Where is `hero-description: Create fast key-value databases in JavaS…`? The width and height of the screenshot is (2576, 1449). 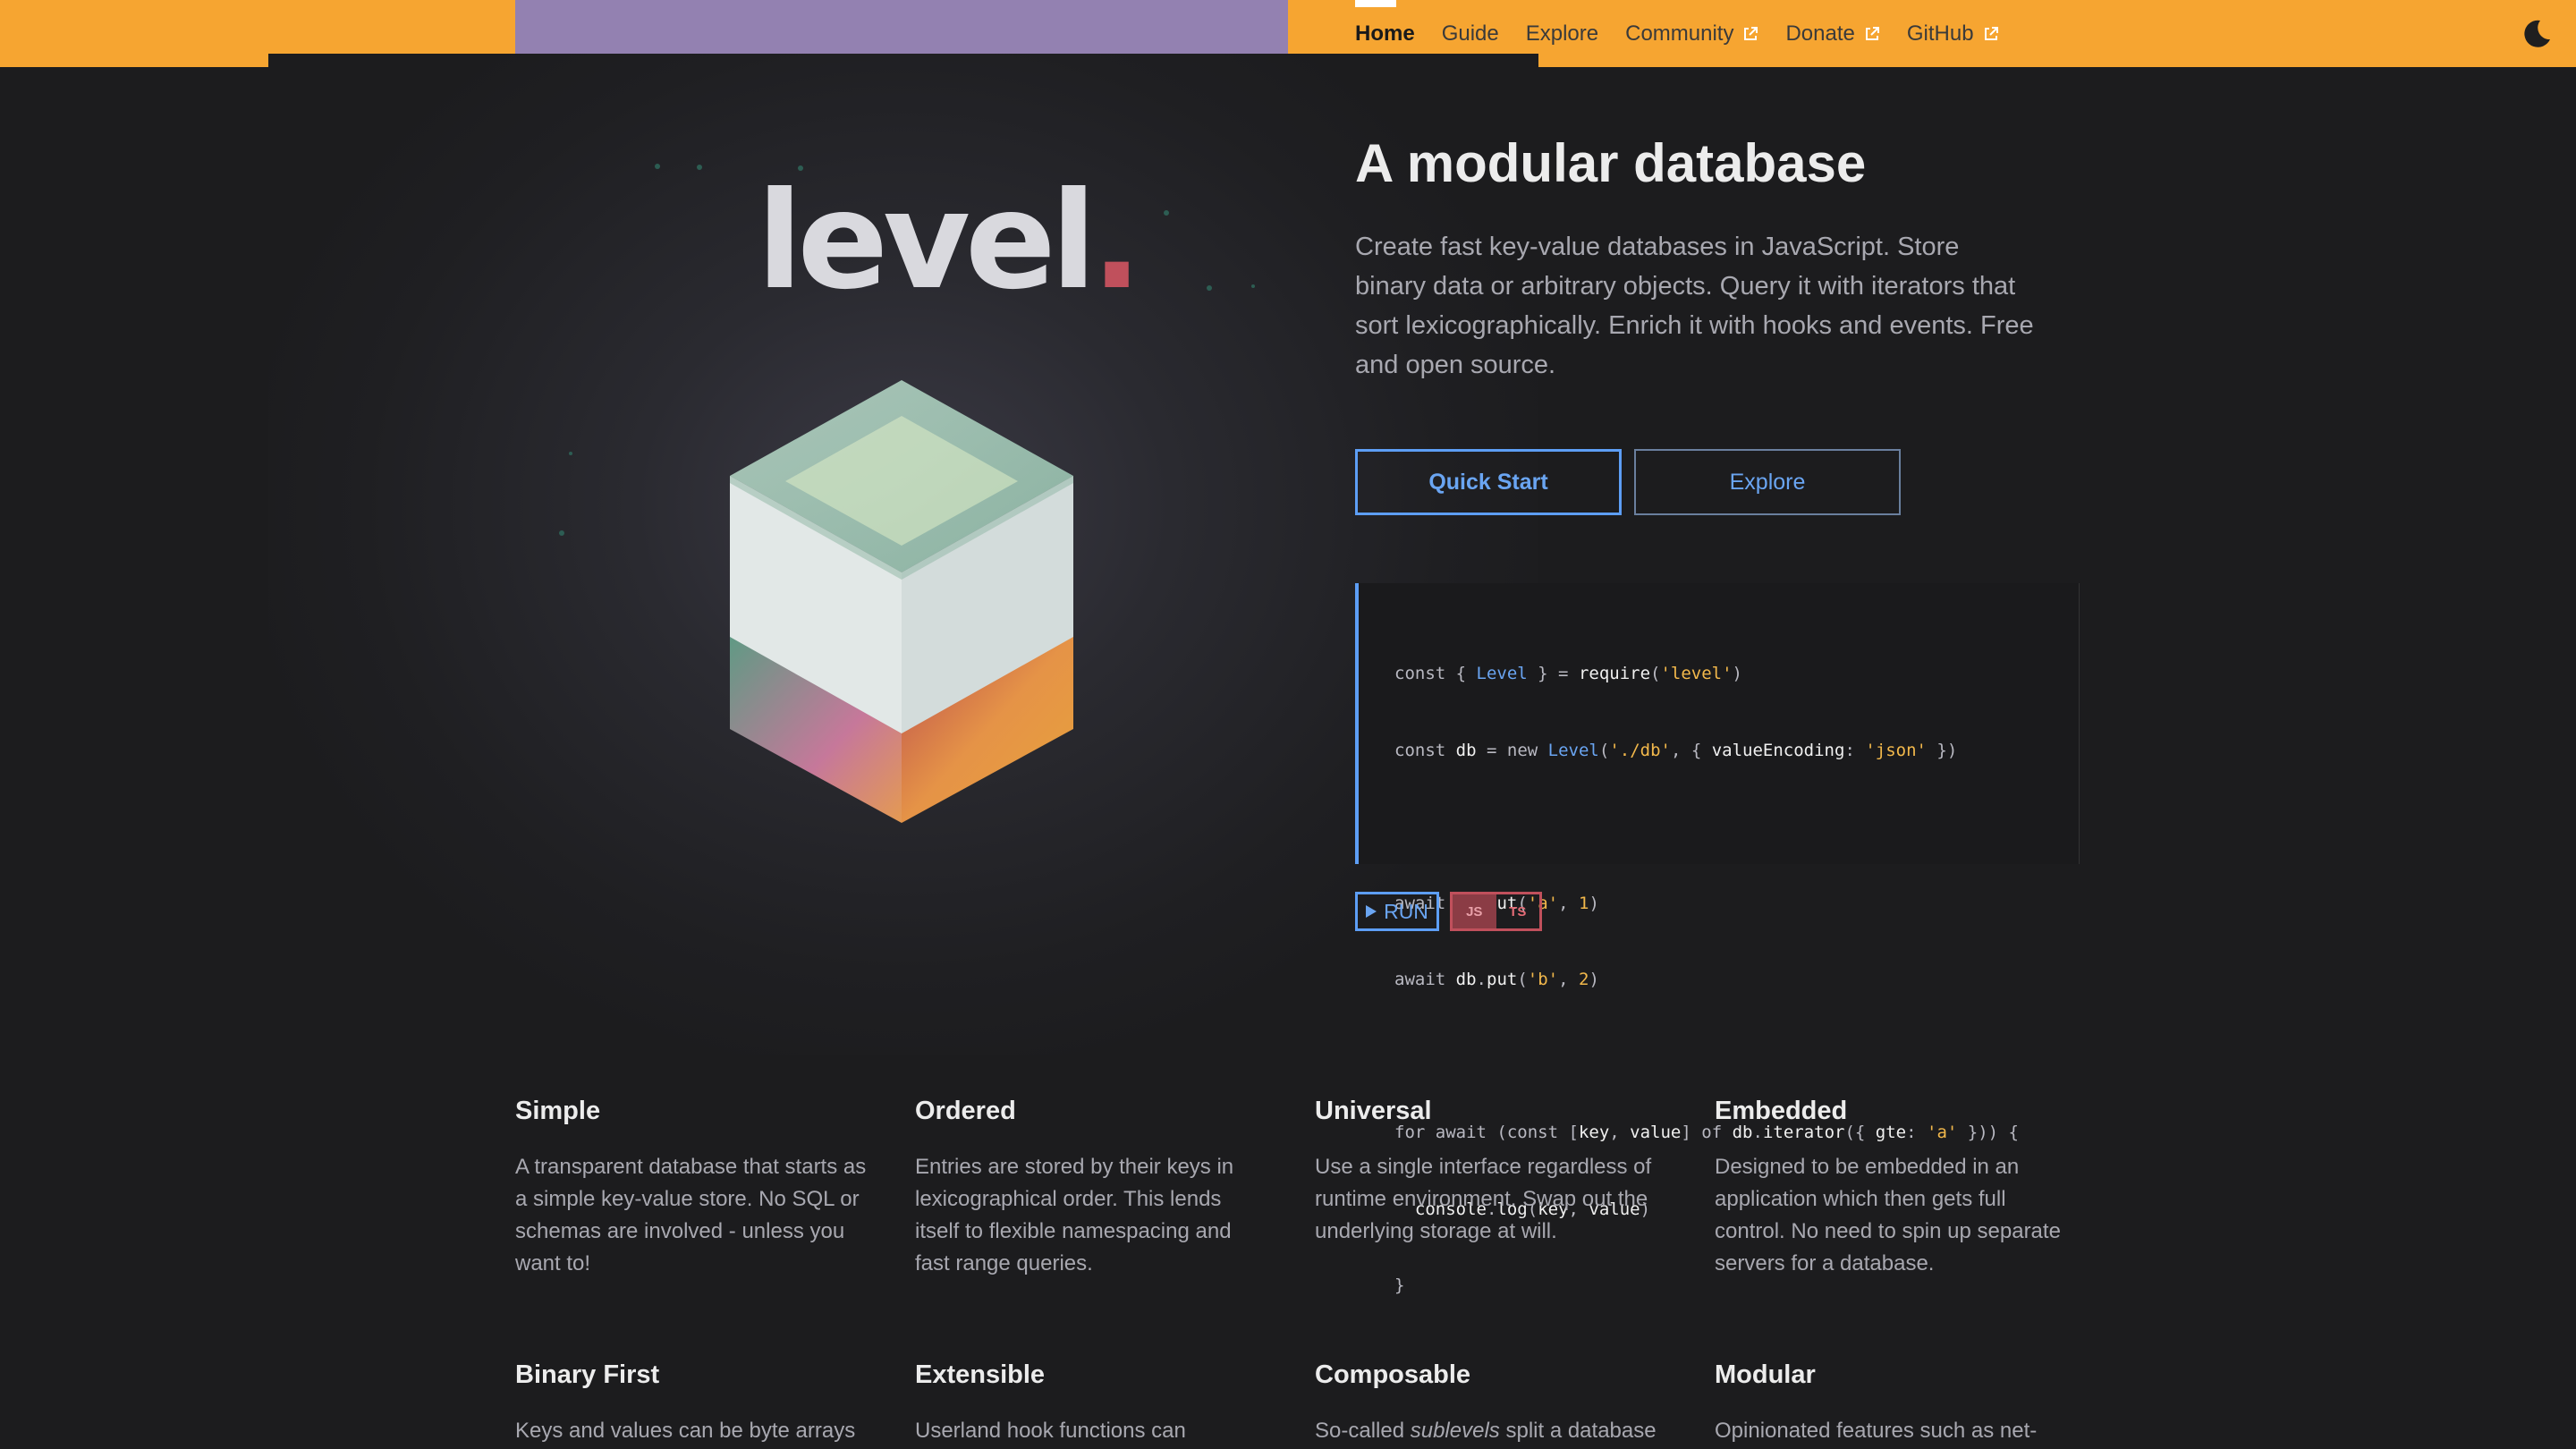
hero-description: Create fast key-value databases in JavaS… is located at coordinates (1694, 306).